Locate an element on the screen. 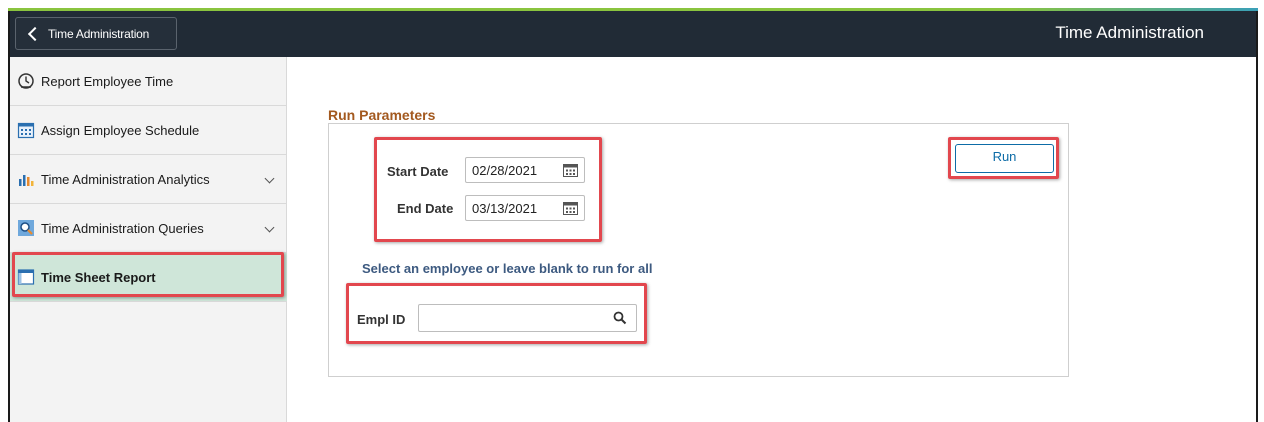 The image size is (1264, 422). end-date-value: 03/13/2021 is located at coordinates (505, 208).